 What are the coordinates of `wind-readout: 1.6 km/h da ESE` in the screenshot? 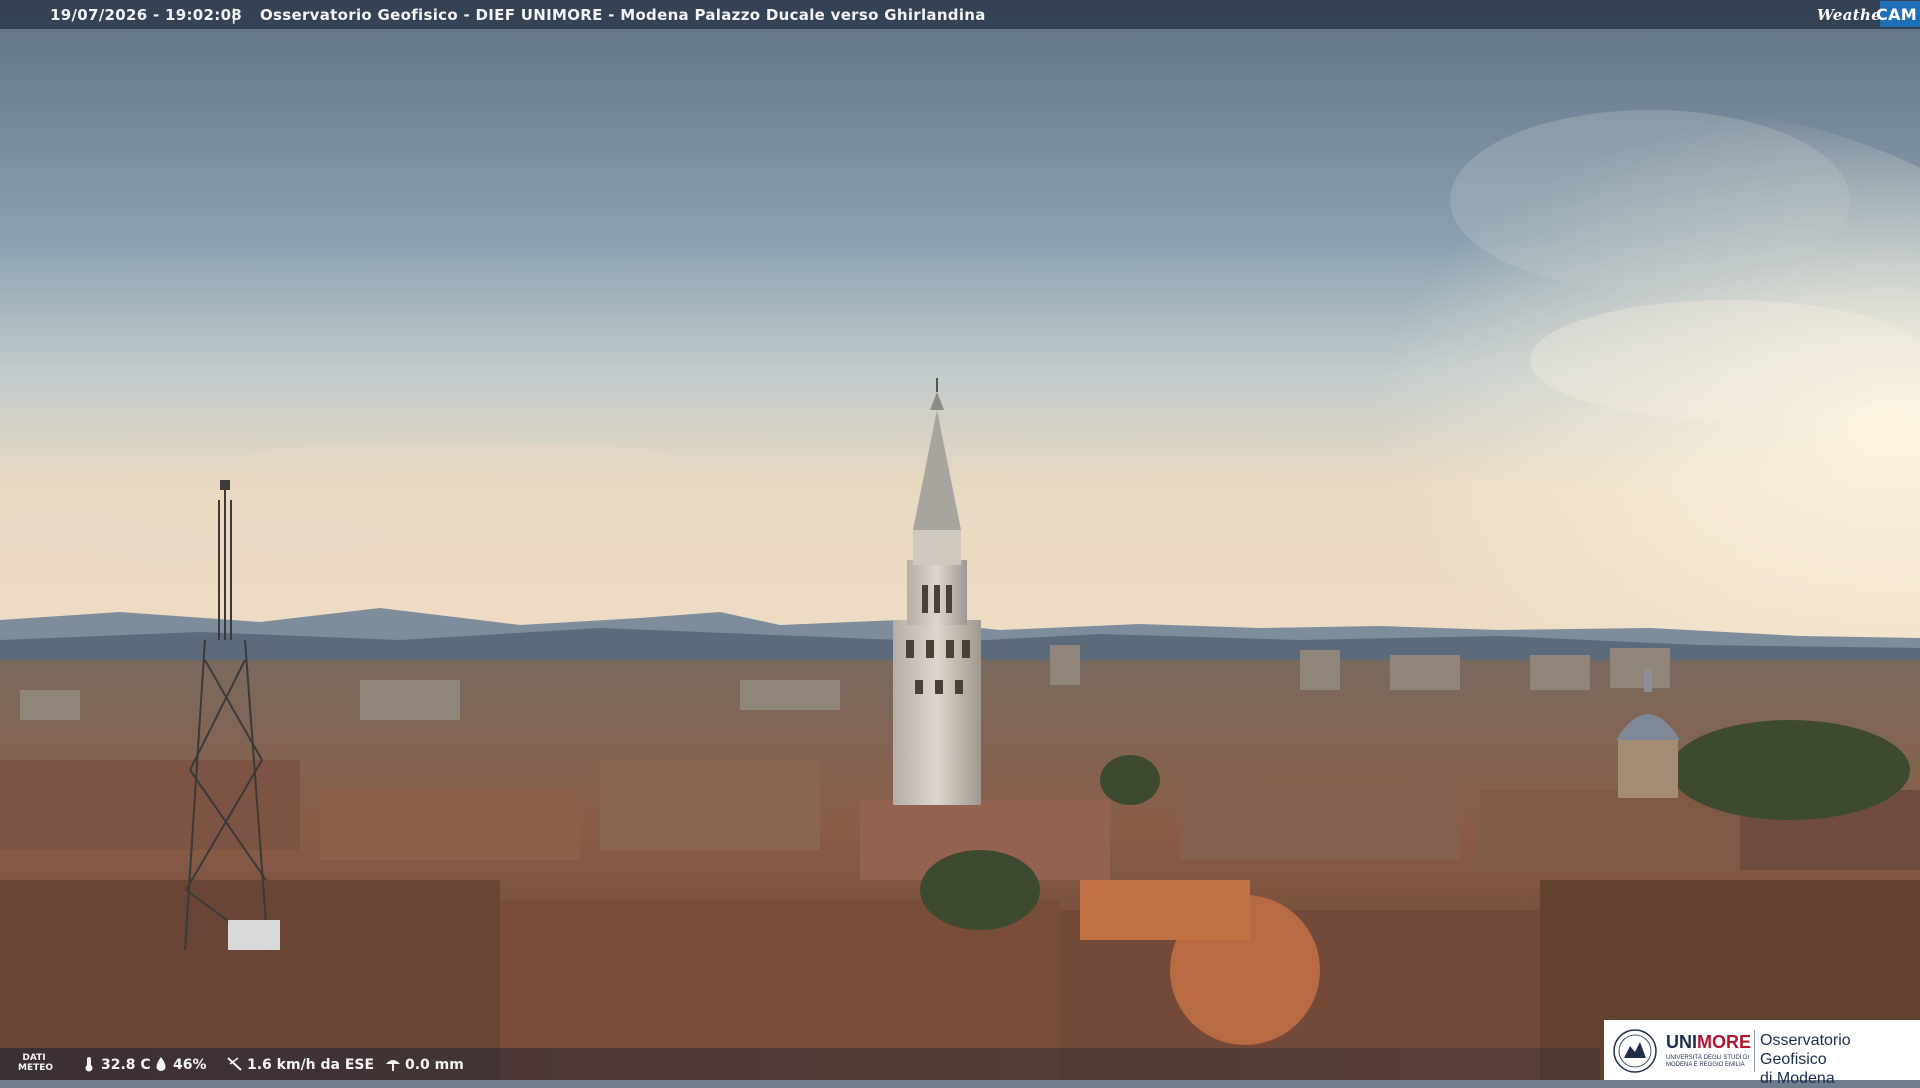 It's located at (300, 1064).